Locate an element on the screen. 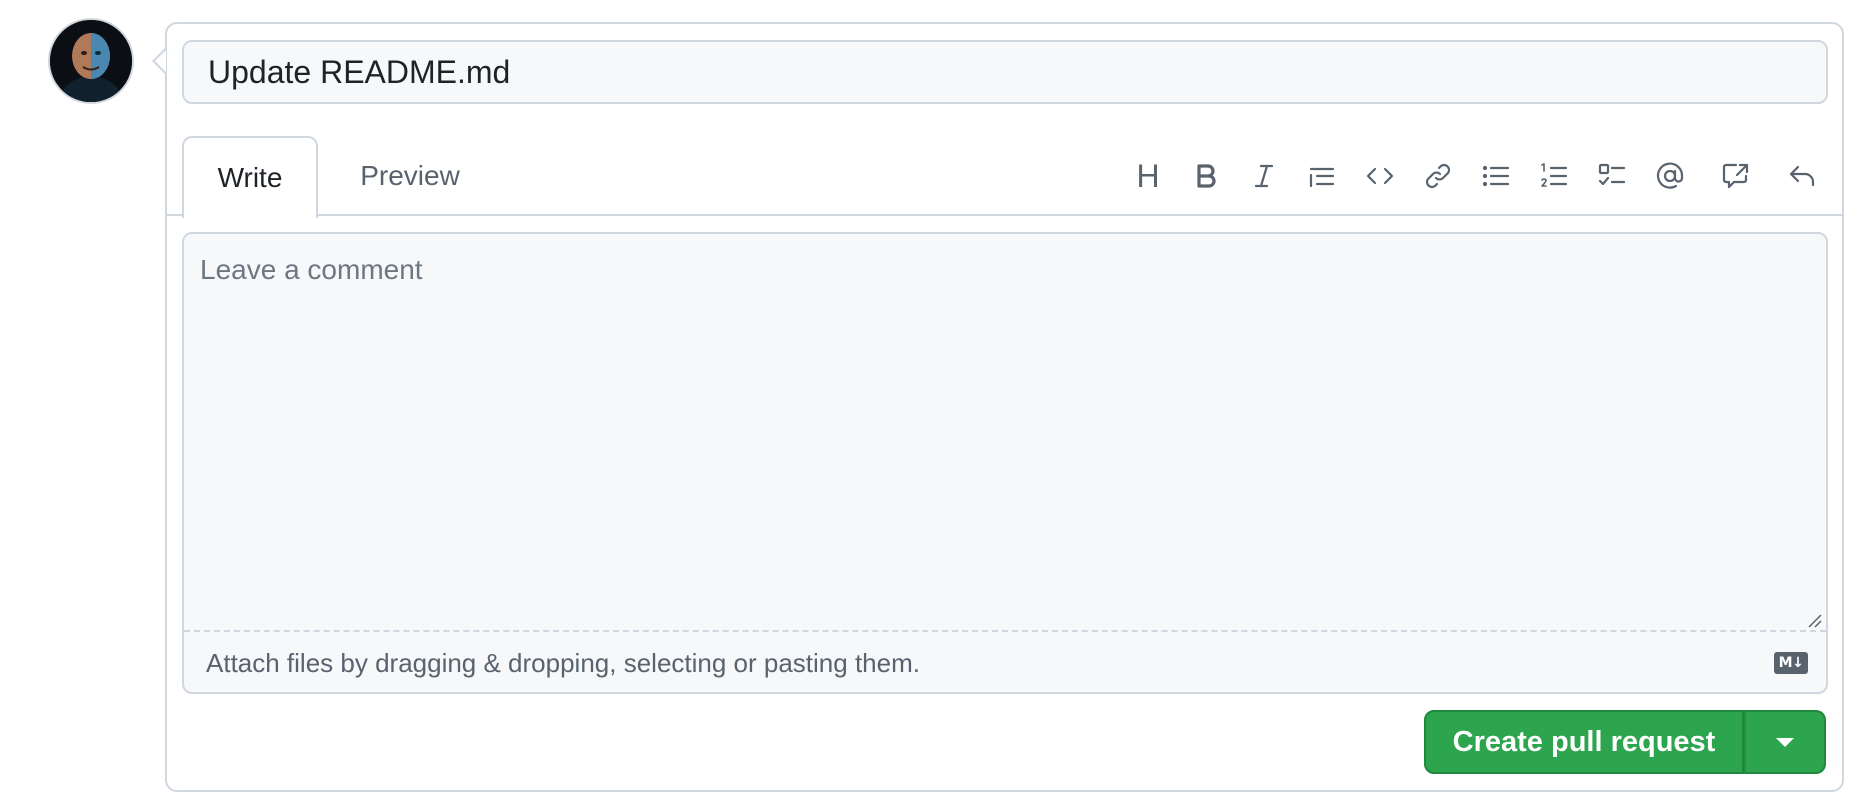  create-pr-options-dropdown is located at coordinates (1785, 742).